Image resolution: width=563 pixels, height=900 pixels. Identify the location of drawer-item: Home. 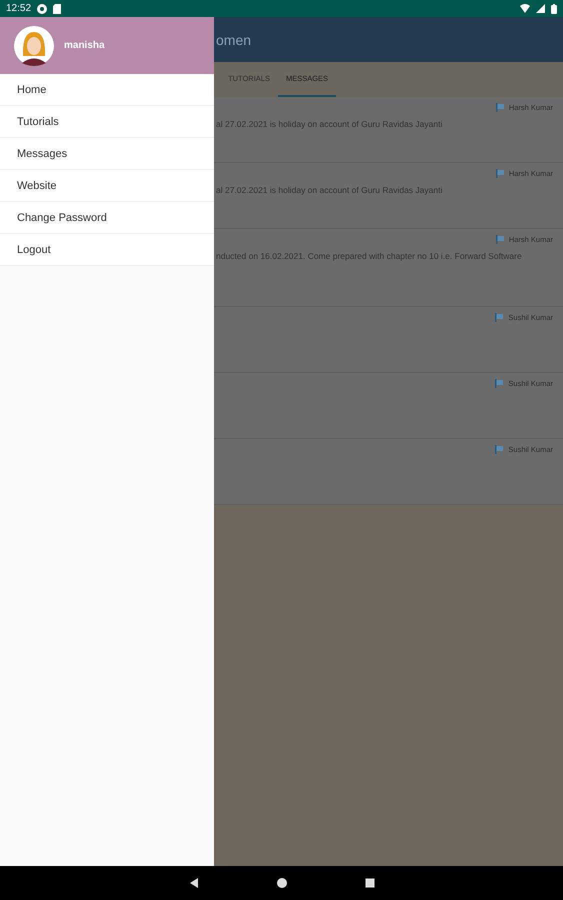
(107, 90).